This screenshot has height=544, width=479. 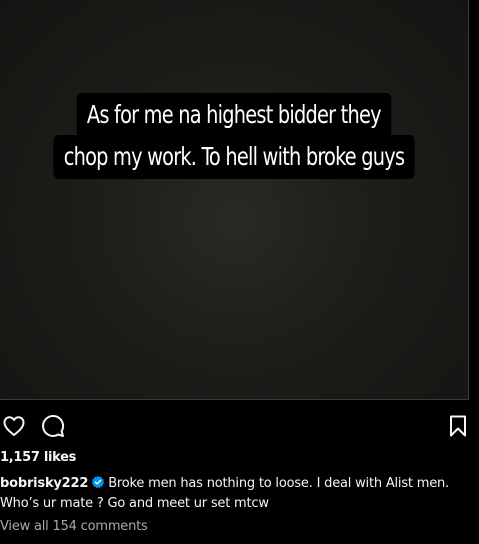 I want to click on likes-count: 1,157 likes, so click(x=38, y=457).